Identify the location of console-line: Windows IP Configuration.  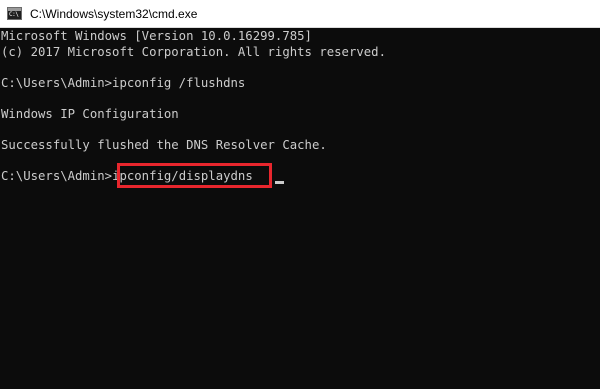
(90, 114).